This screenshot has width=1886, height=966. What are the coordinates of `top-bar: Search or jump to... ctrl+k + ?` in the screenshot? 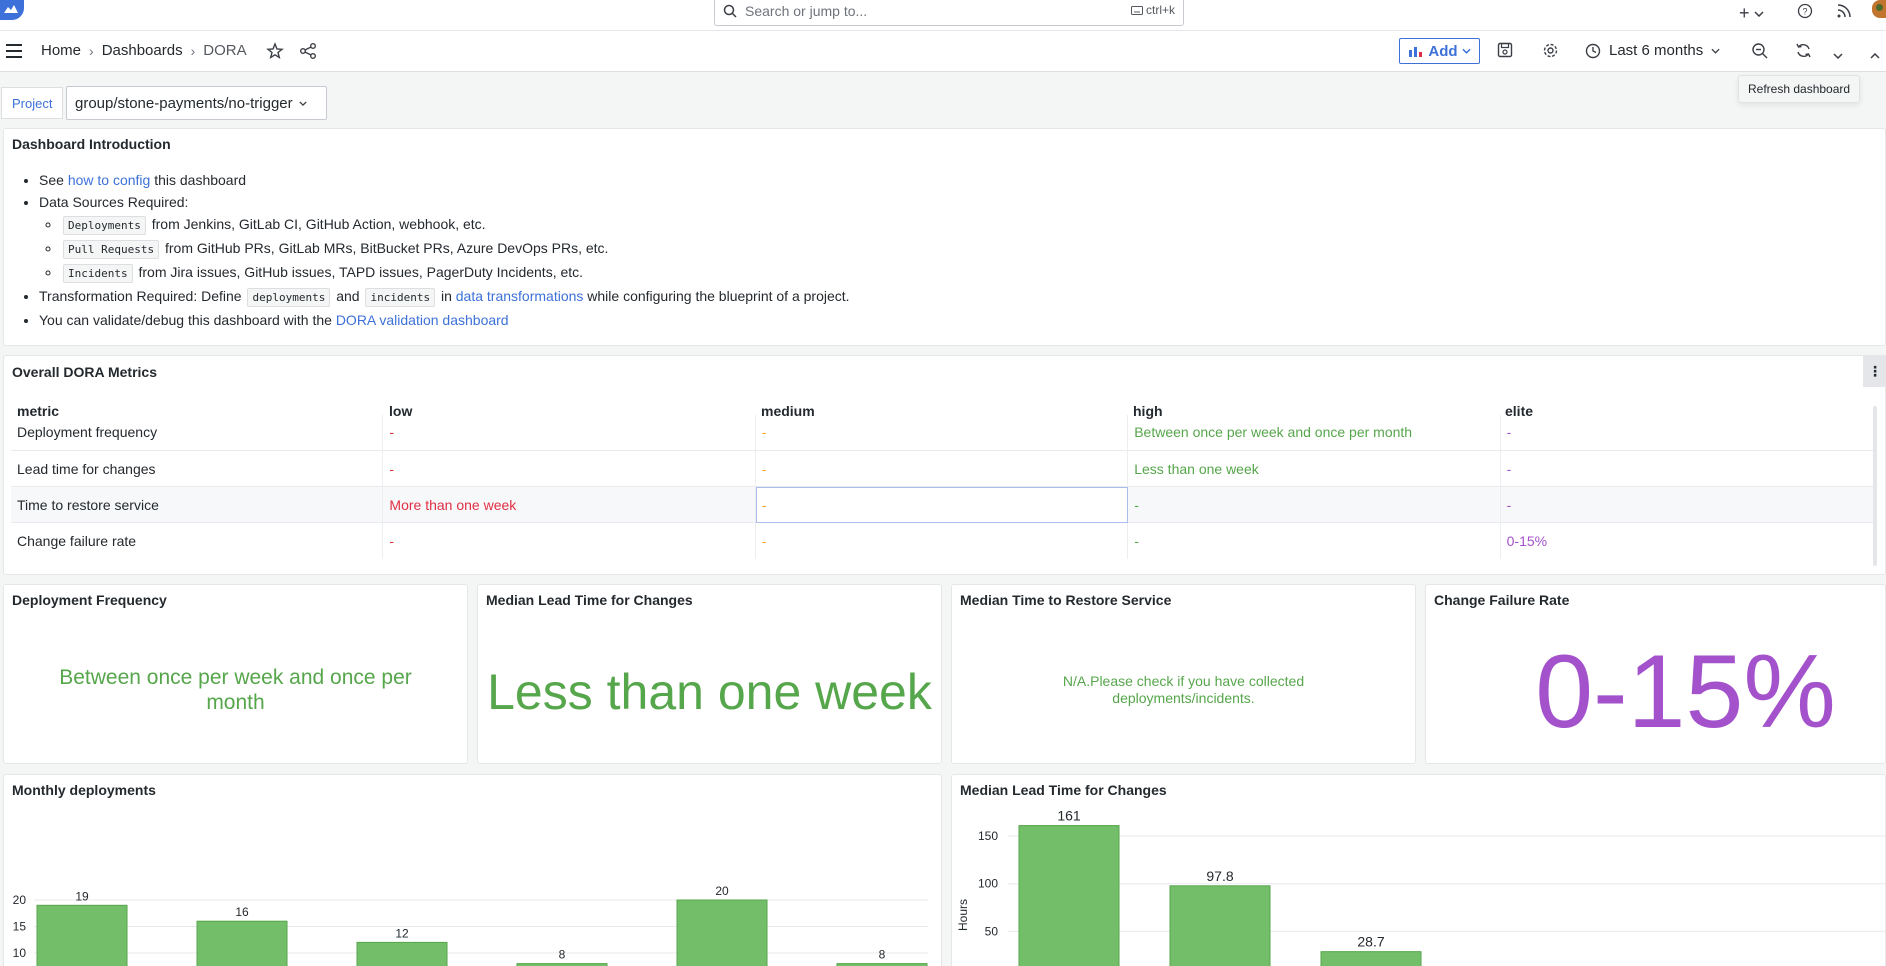 It's located at (943, 15).